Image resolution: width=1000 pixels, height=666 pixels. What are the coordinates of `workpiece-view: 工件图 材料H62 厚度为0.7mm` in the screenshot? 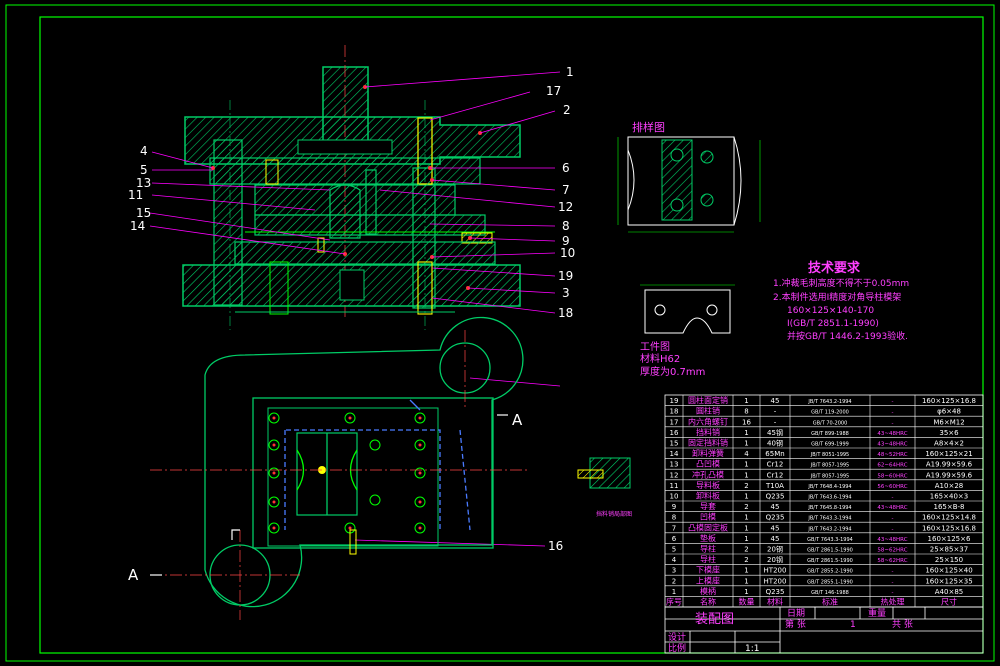 It's located at (687, 331).